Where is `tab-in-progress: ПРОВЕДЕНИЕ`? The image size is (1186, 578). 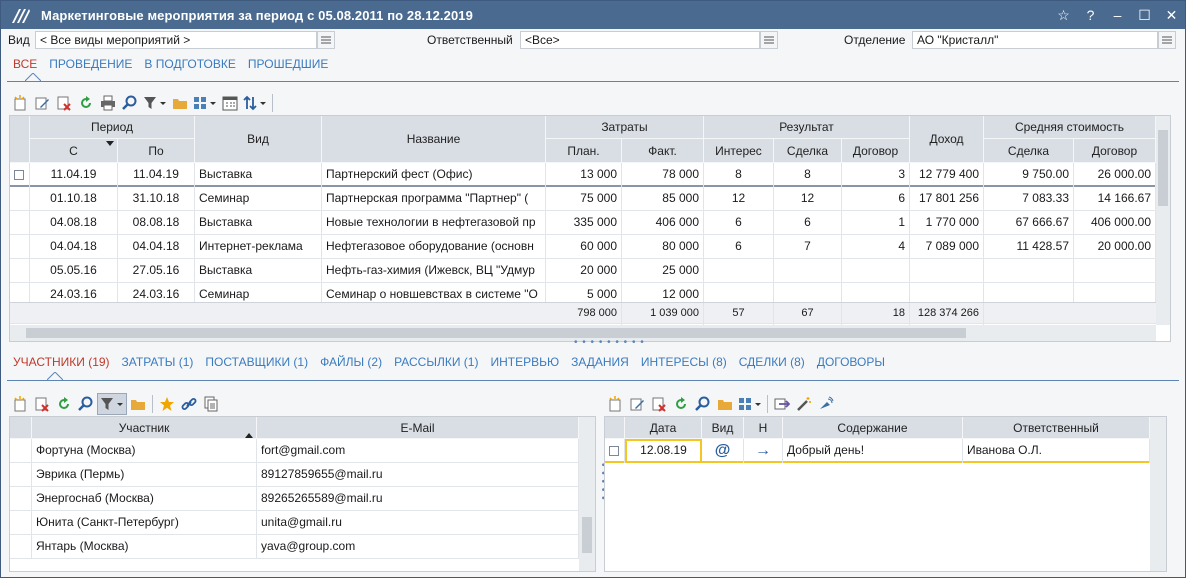 tab-in-progress: ПРОВЕДЕНИЕ is located at coordinates (90, 64).